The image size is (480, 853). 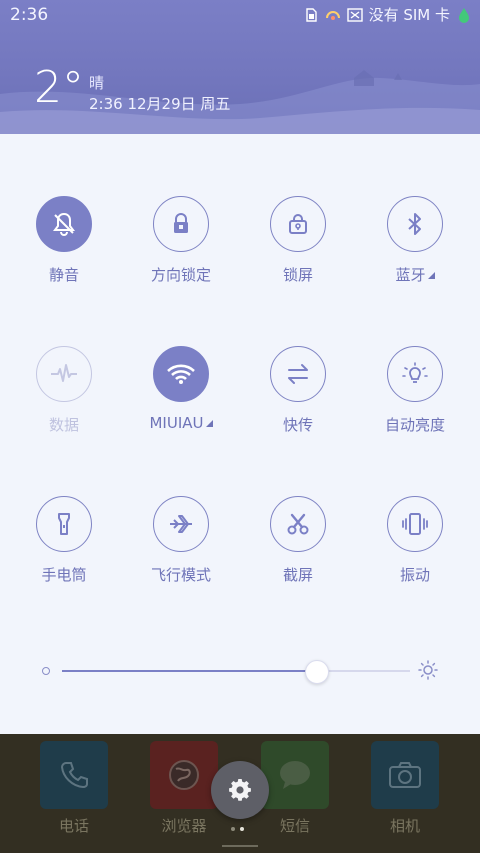 What do you see at coordinates (74, 775) in the screenshot?
I see `phone-icon` at bounding box center [74, 775].